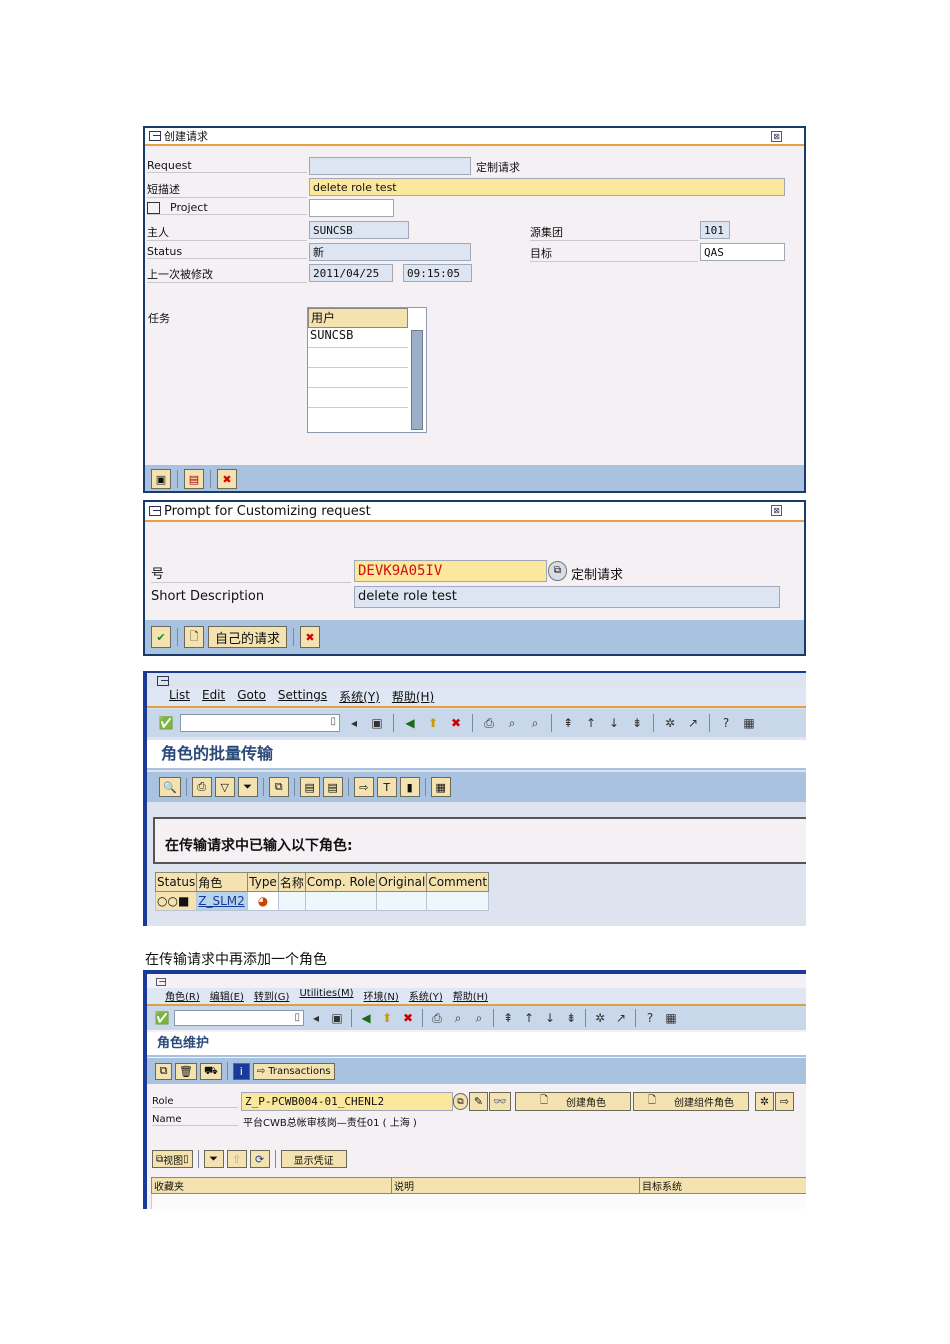  What do you see at coordinates (210, 1071) in the screenshot?
I see `transport-icon: ⛟` at bounding box center [210, 1071].